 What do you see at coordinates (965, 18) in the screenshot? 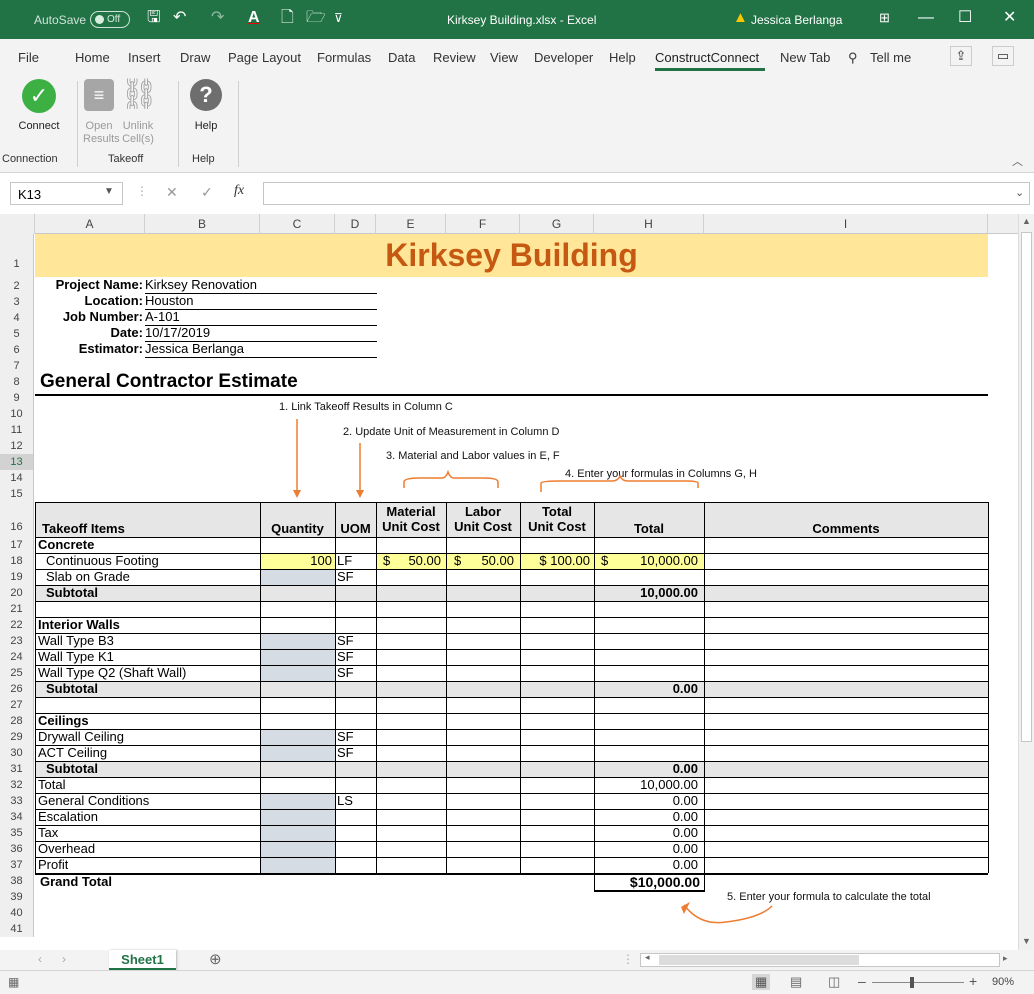
I see `maximize-icon: ☐` at bounding box center [965, 18].